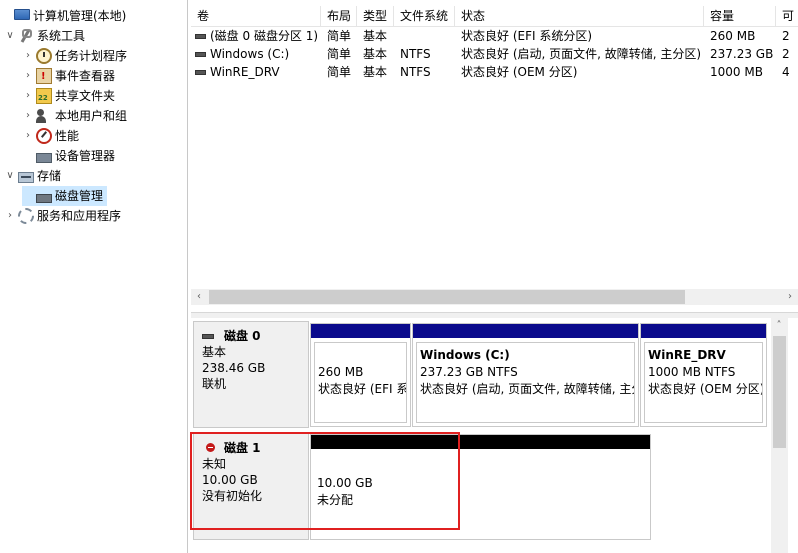  I want to click on tree-root: 计算机管理(本地), so click(63, 16).